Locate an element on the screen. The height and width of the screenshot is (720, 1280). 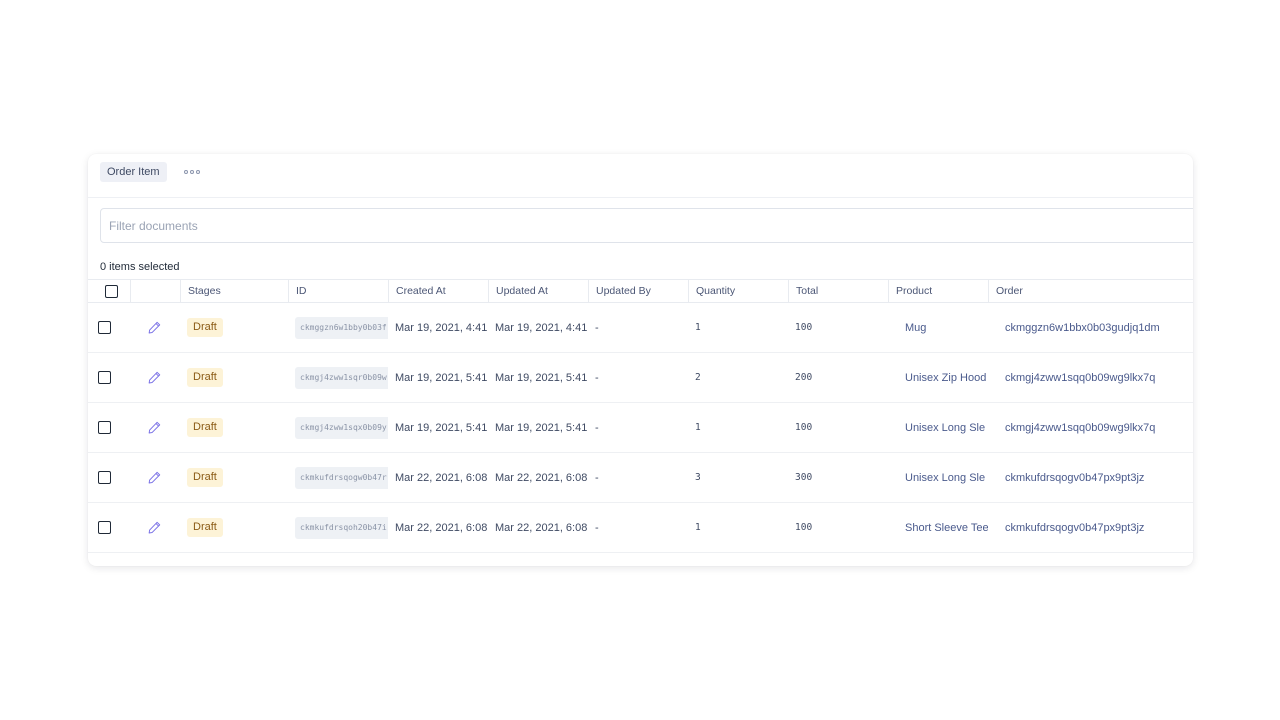
document-id: ckmkufdrsqogw0b47r is located at coordinates (341, 477).